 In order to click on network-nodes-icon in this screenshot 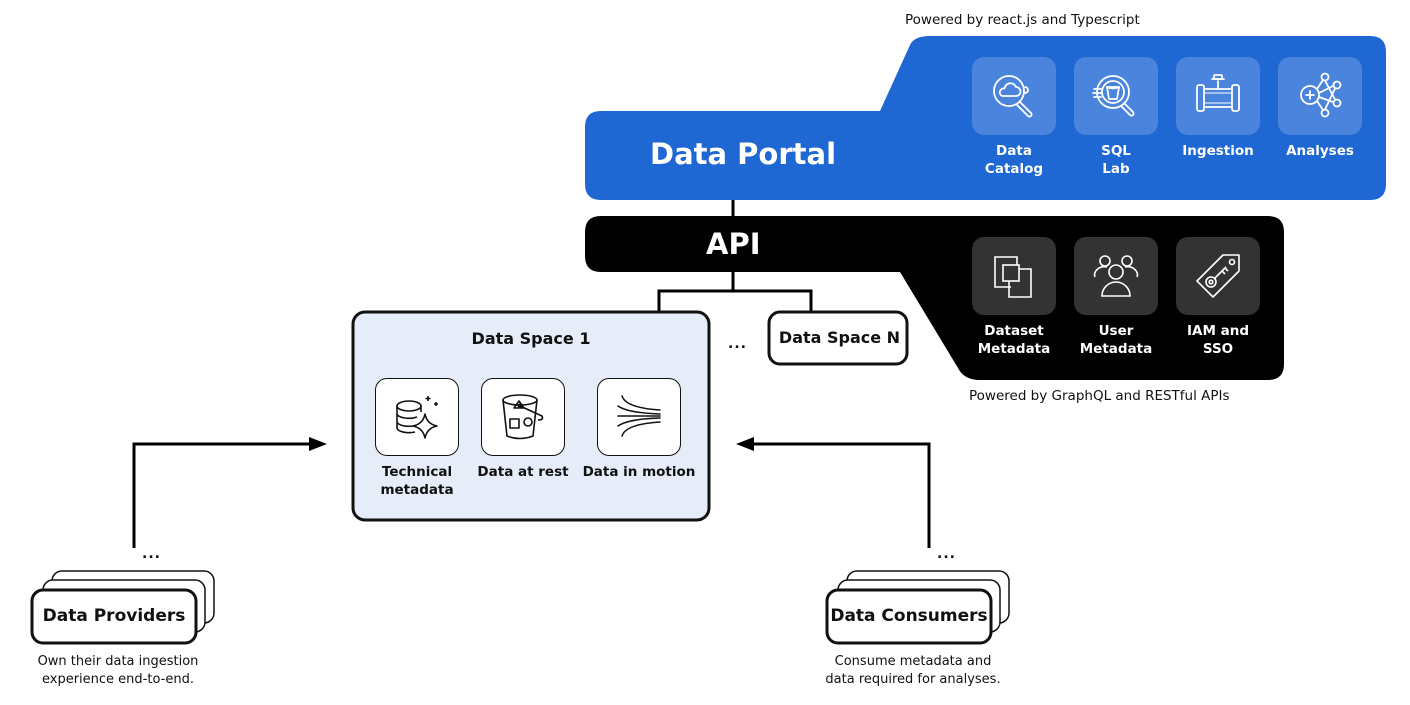, I will do `click(1321, 95)`.